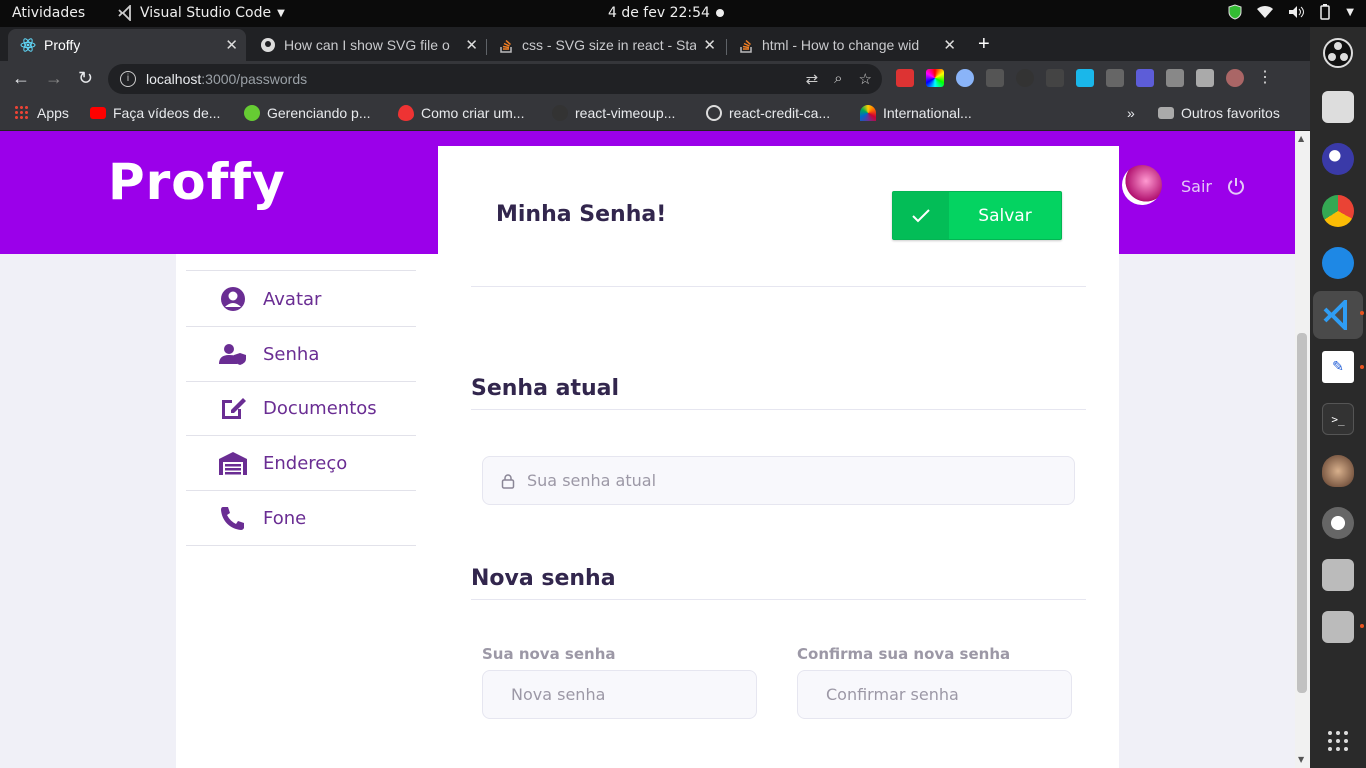 This screenshot has width=1366, height=768. What do you see at coordinates (1338, 53) in the screenshot?
I see `obs-icon` at bounding box center [1338, 53].